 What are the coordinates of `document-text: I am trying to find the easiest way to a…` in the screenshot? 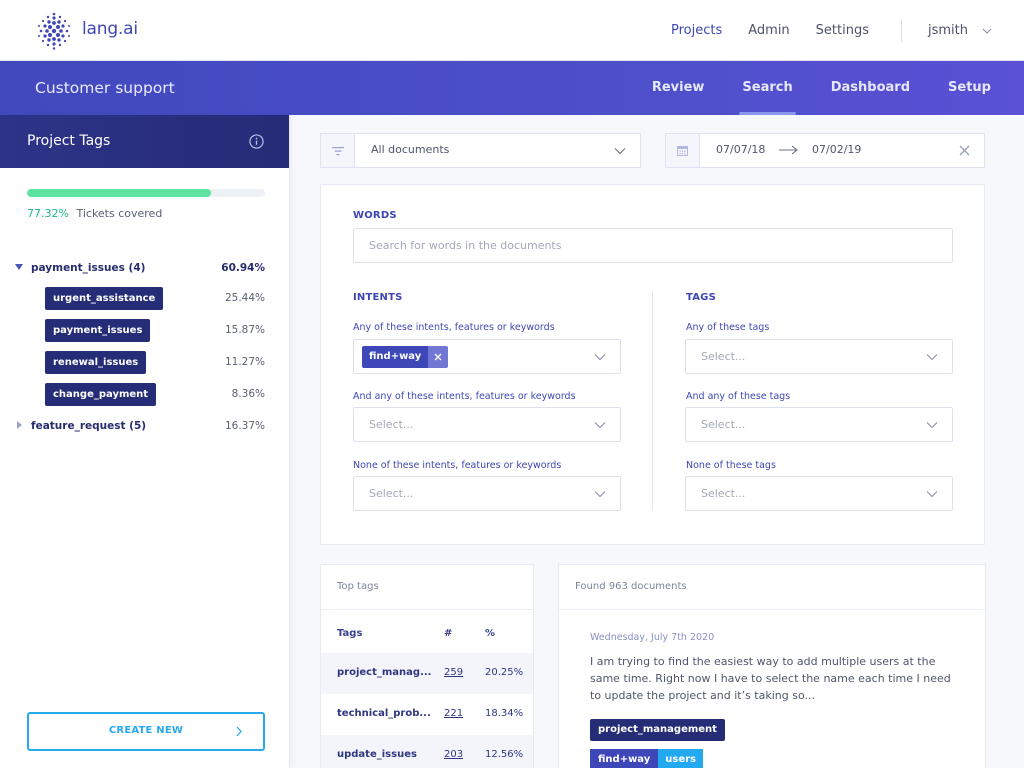 It's located at (775, 678).